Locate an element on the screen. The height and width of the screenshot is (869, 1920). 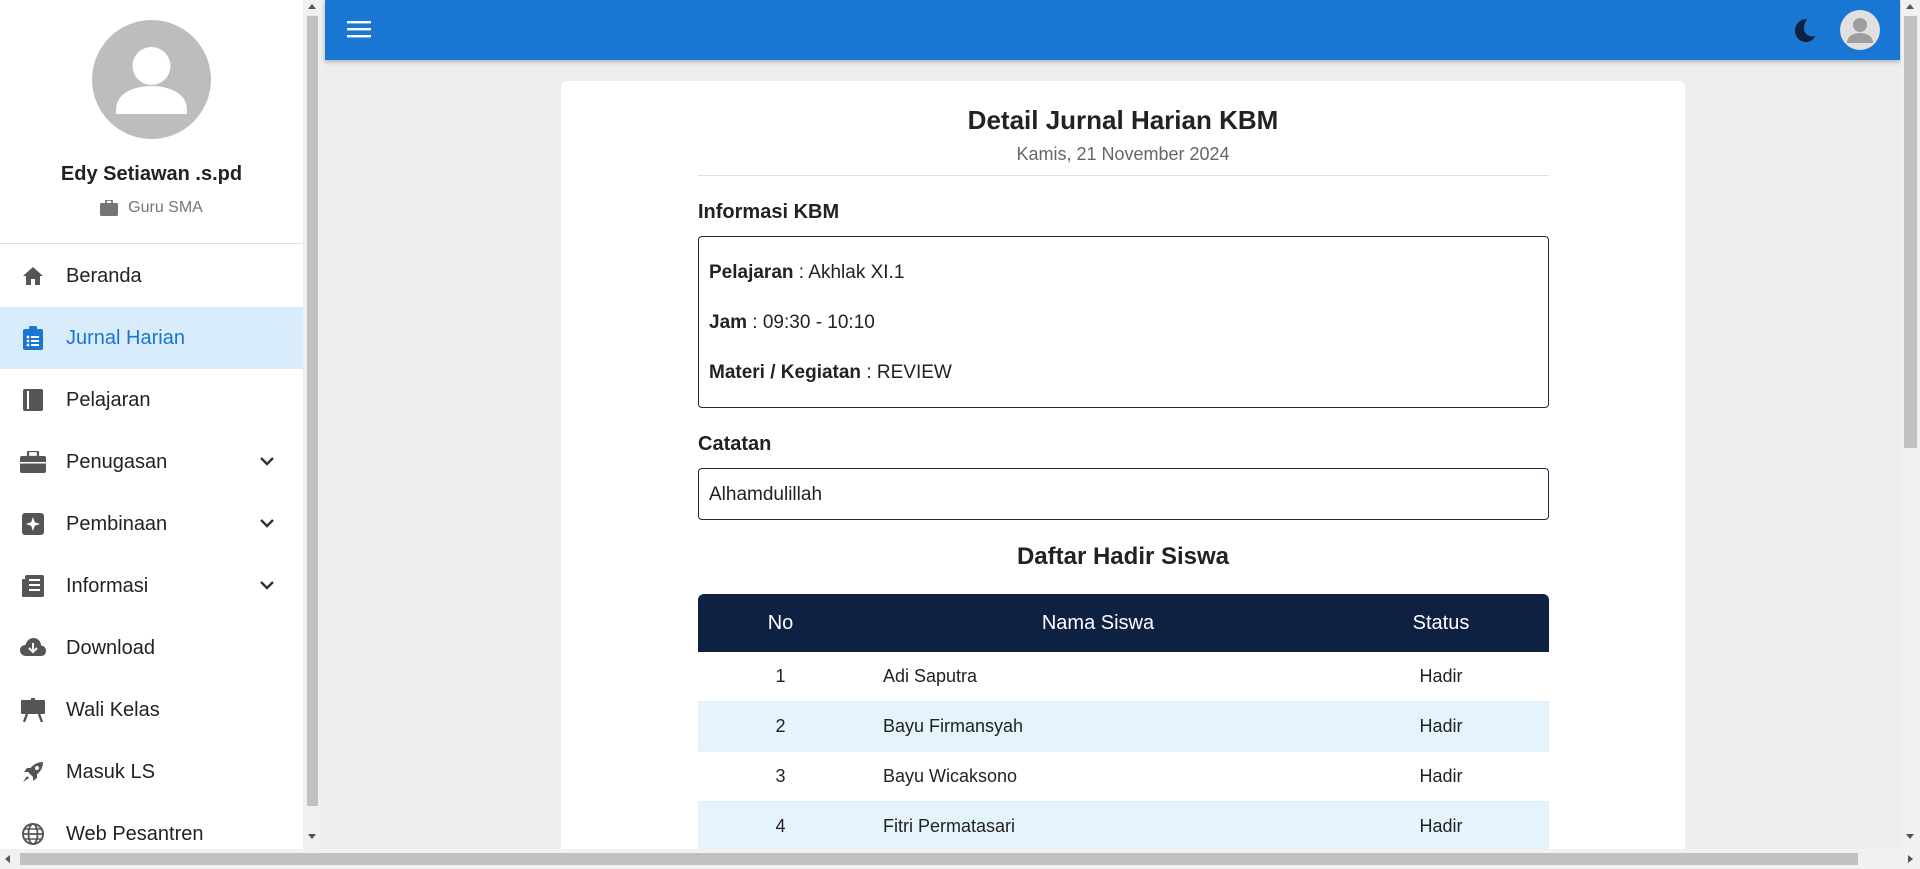
row-no: 1 is located at coordinates (780, 676).